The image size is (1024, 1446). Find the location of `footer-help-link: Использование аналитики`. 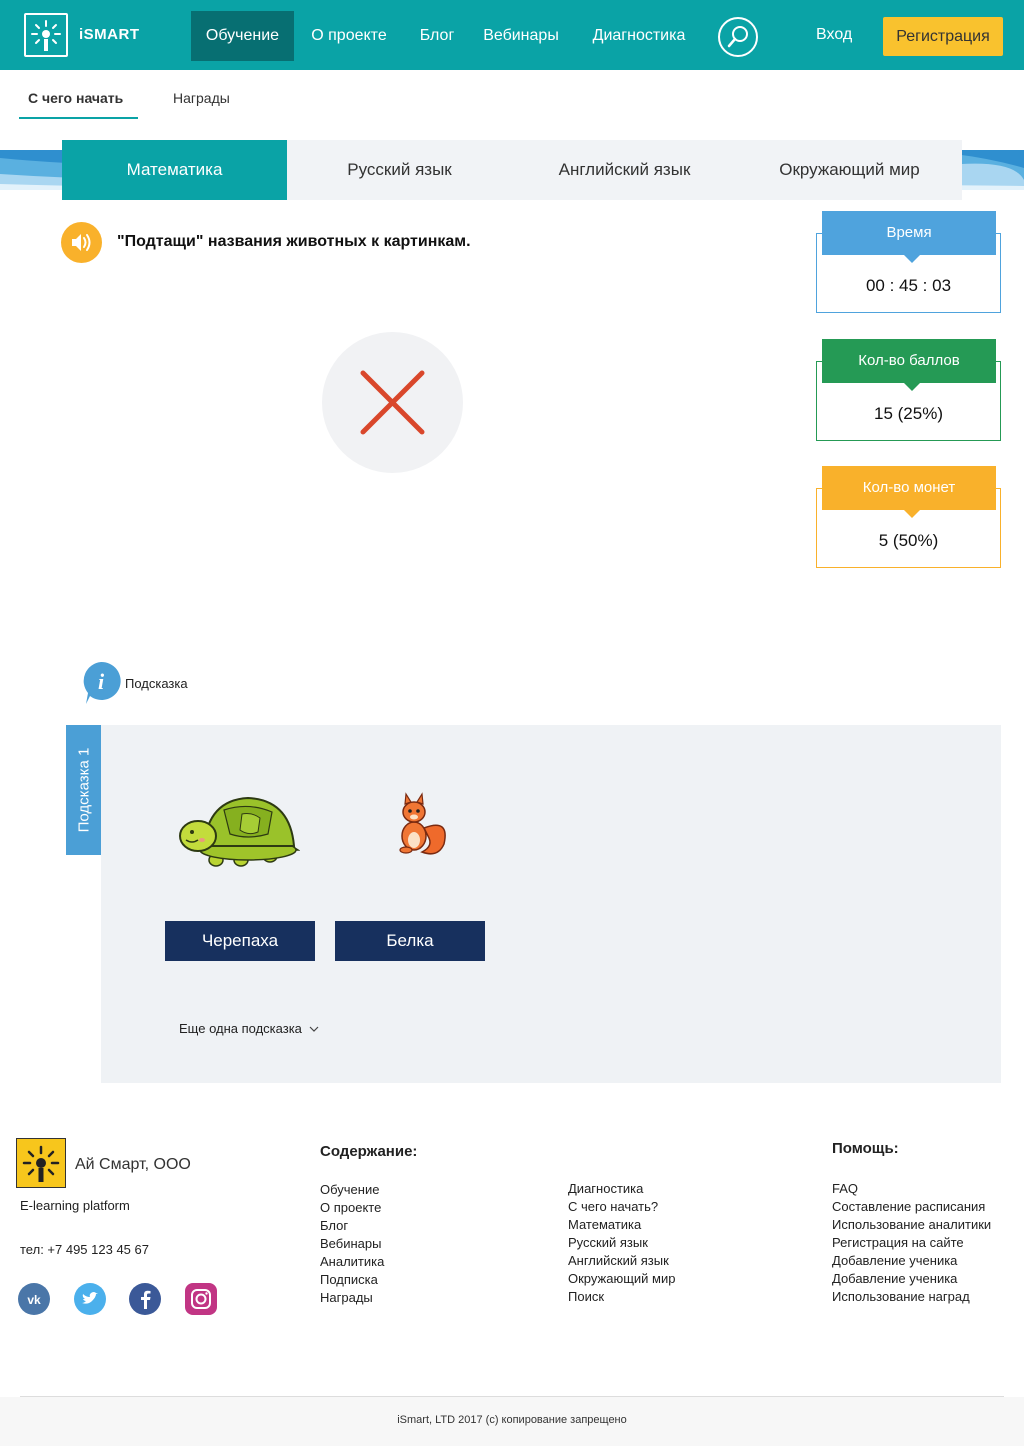

footer-help-link: Использование аналитики is located at coordinates (911, 1225).